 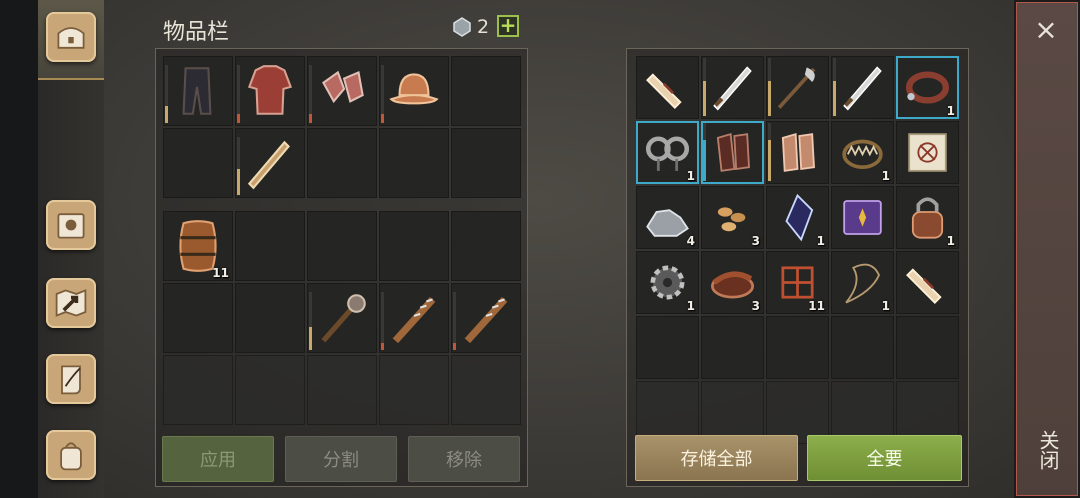 What do you see at coordinates (483, 27) in the screenshot?
I see `gem-count: 2` at bounding box center [483, 27].